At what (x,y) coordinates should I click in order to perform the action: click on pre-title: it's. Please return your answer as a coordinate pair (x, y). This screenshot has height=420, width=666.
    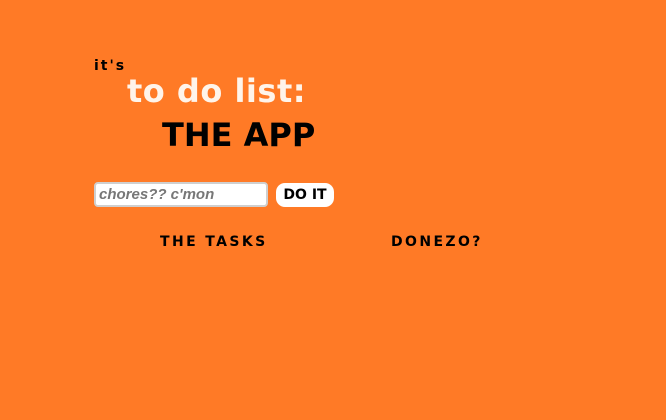
    Looking at the image, I should click on (110, 66).